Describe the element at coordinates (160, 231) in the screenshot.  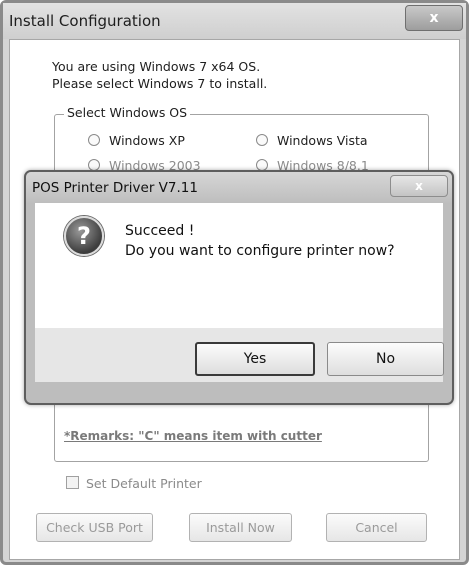
I see `dialog-message-line-1: Succeed !` at that location.